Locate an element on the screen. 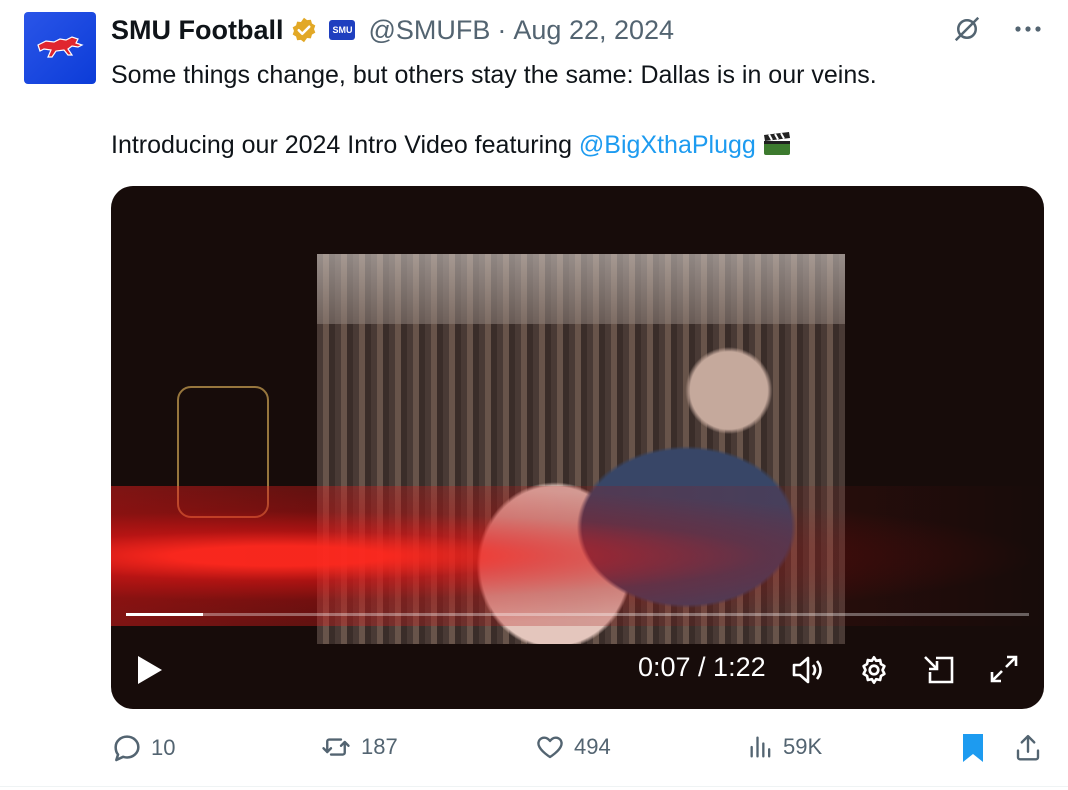 This screenshot has width=1068, height=790. more-options-icon is located at coordinates (1028, 29).